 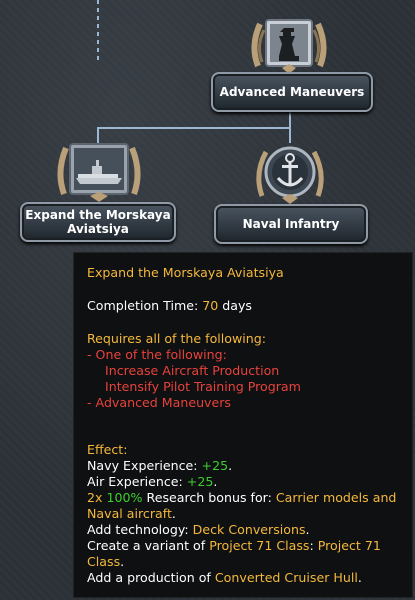 What do you see at coordinates (210, 305) in the screenshot?
I see `completion-value: 70` at bounding box center [210, 305].